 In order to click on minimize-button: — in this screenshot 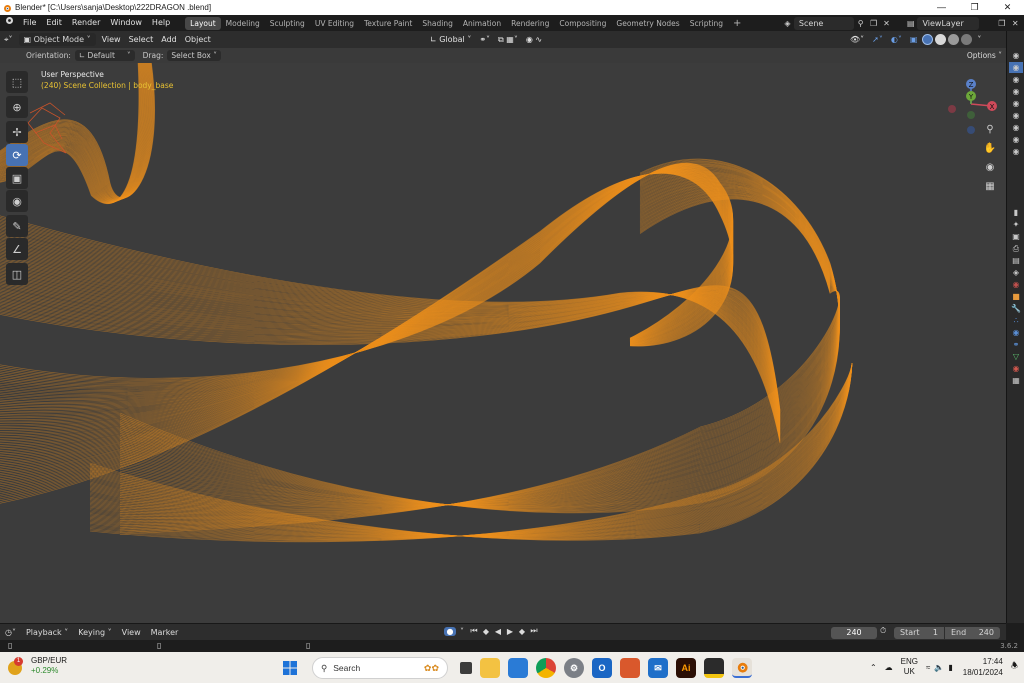, I will do `click(941, 7)`.